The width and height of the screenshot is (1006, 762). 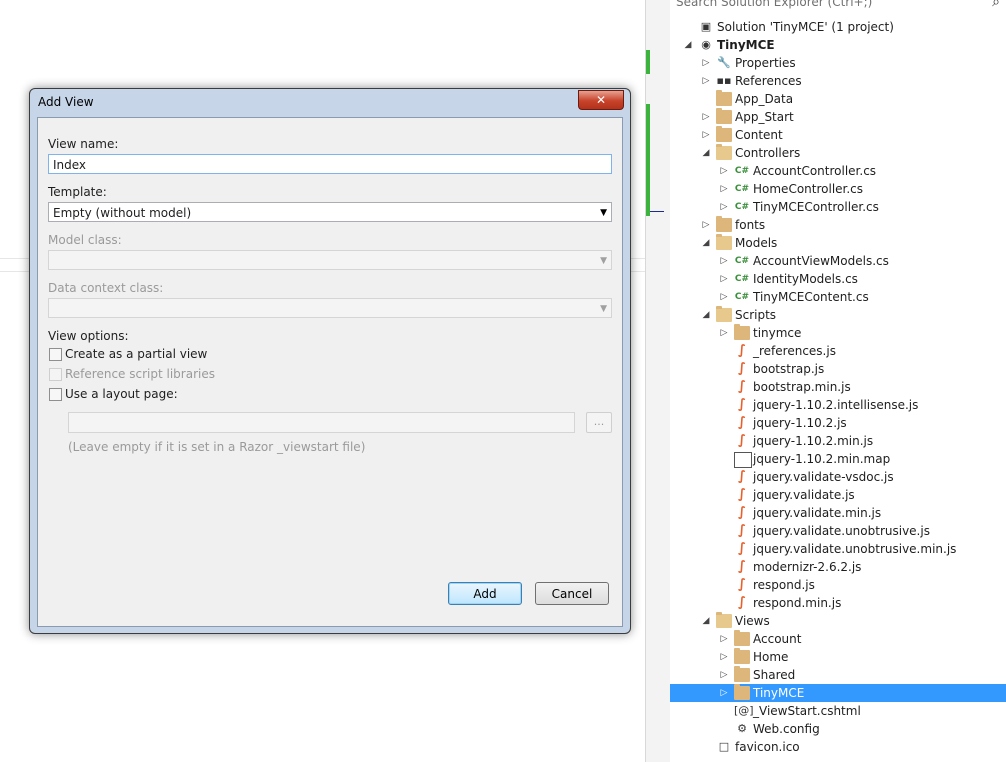 I want to click on tree-item: ∫ bootstrap.min.js, so click(x=838, y=387).